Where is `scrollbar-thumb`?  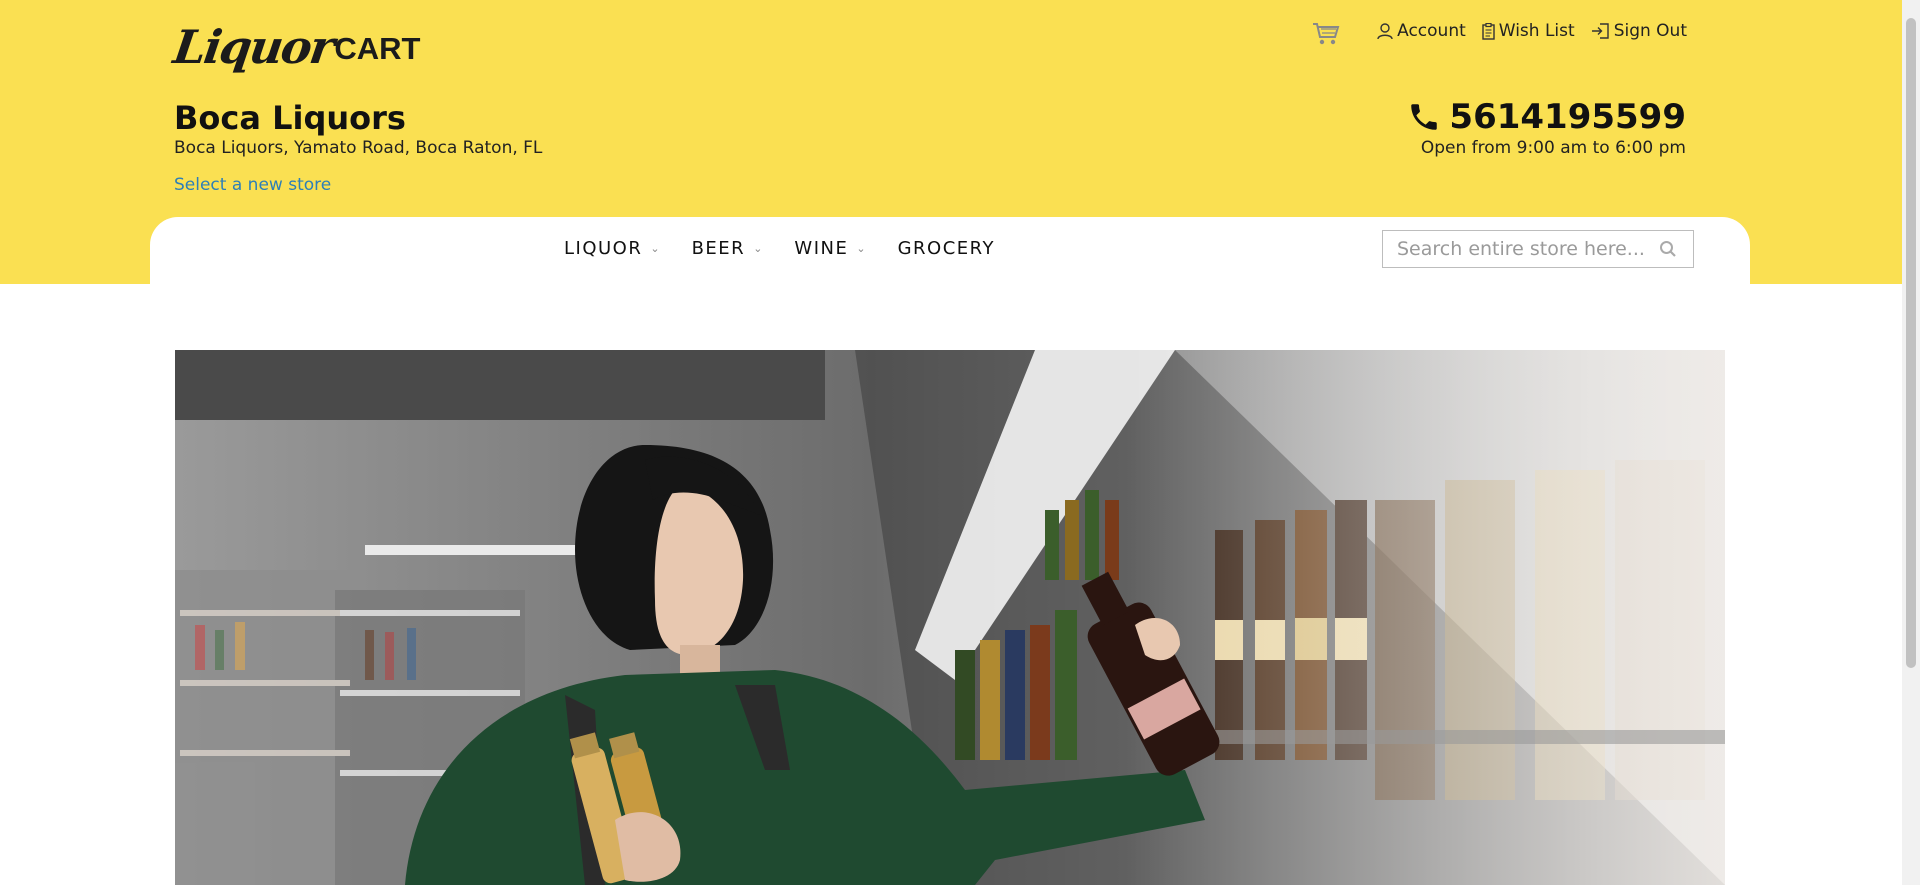 scrollbar-thumb is located at coordinates (1911, 343).